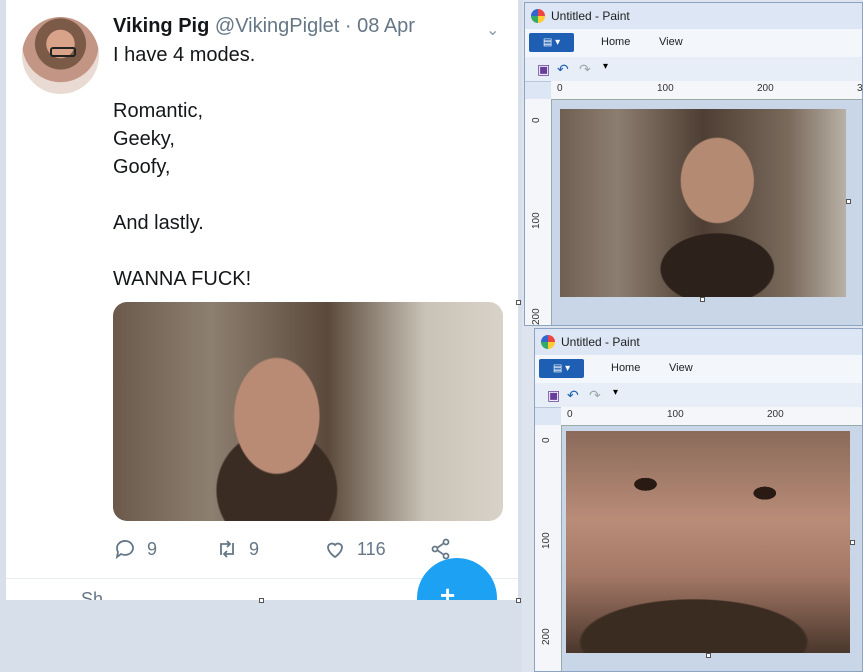 The height and width of the screenshot is (672, 863). I want to click on tweet-text-line: I have 4 modes., so click(184, 55).